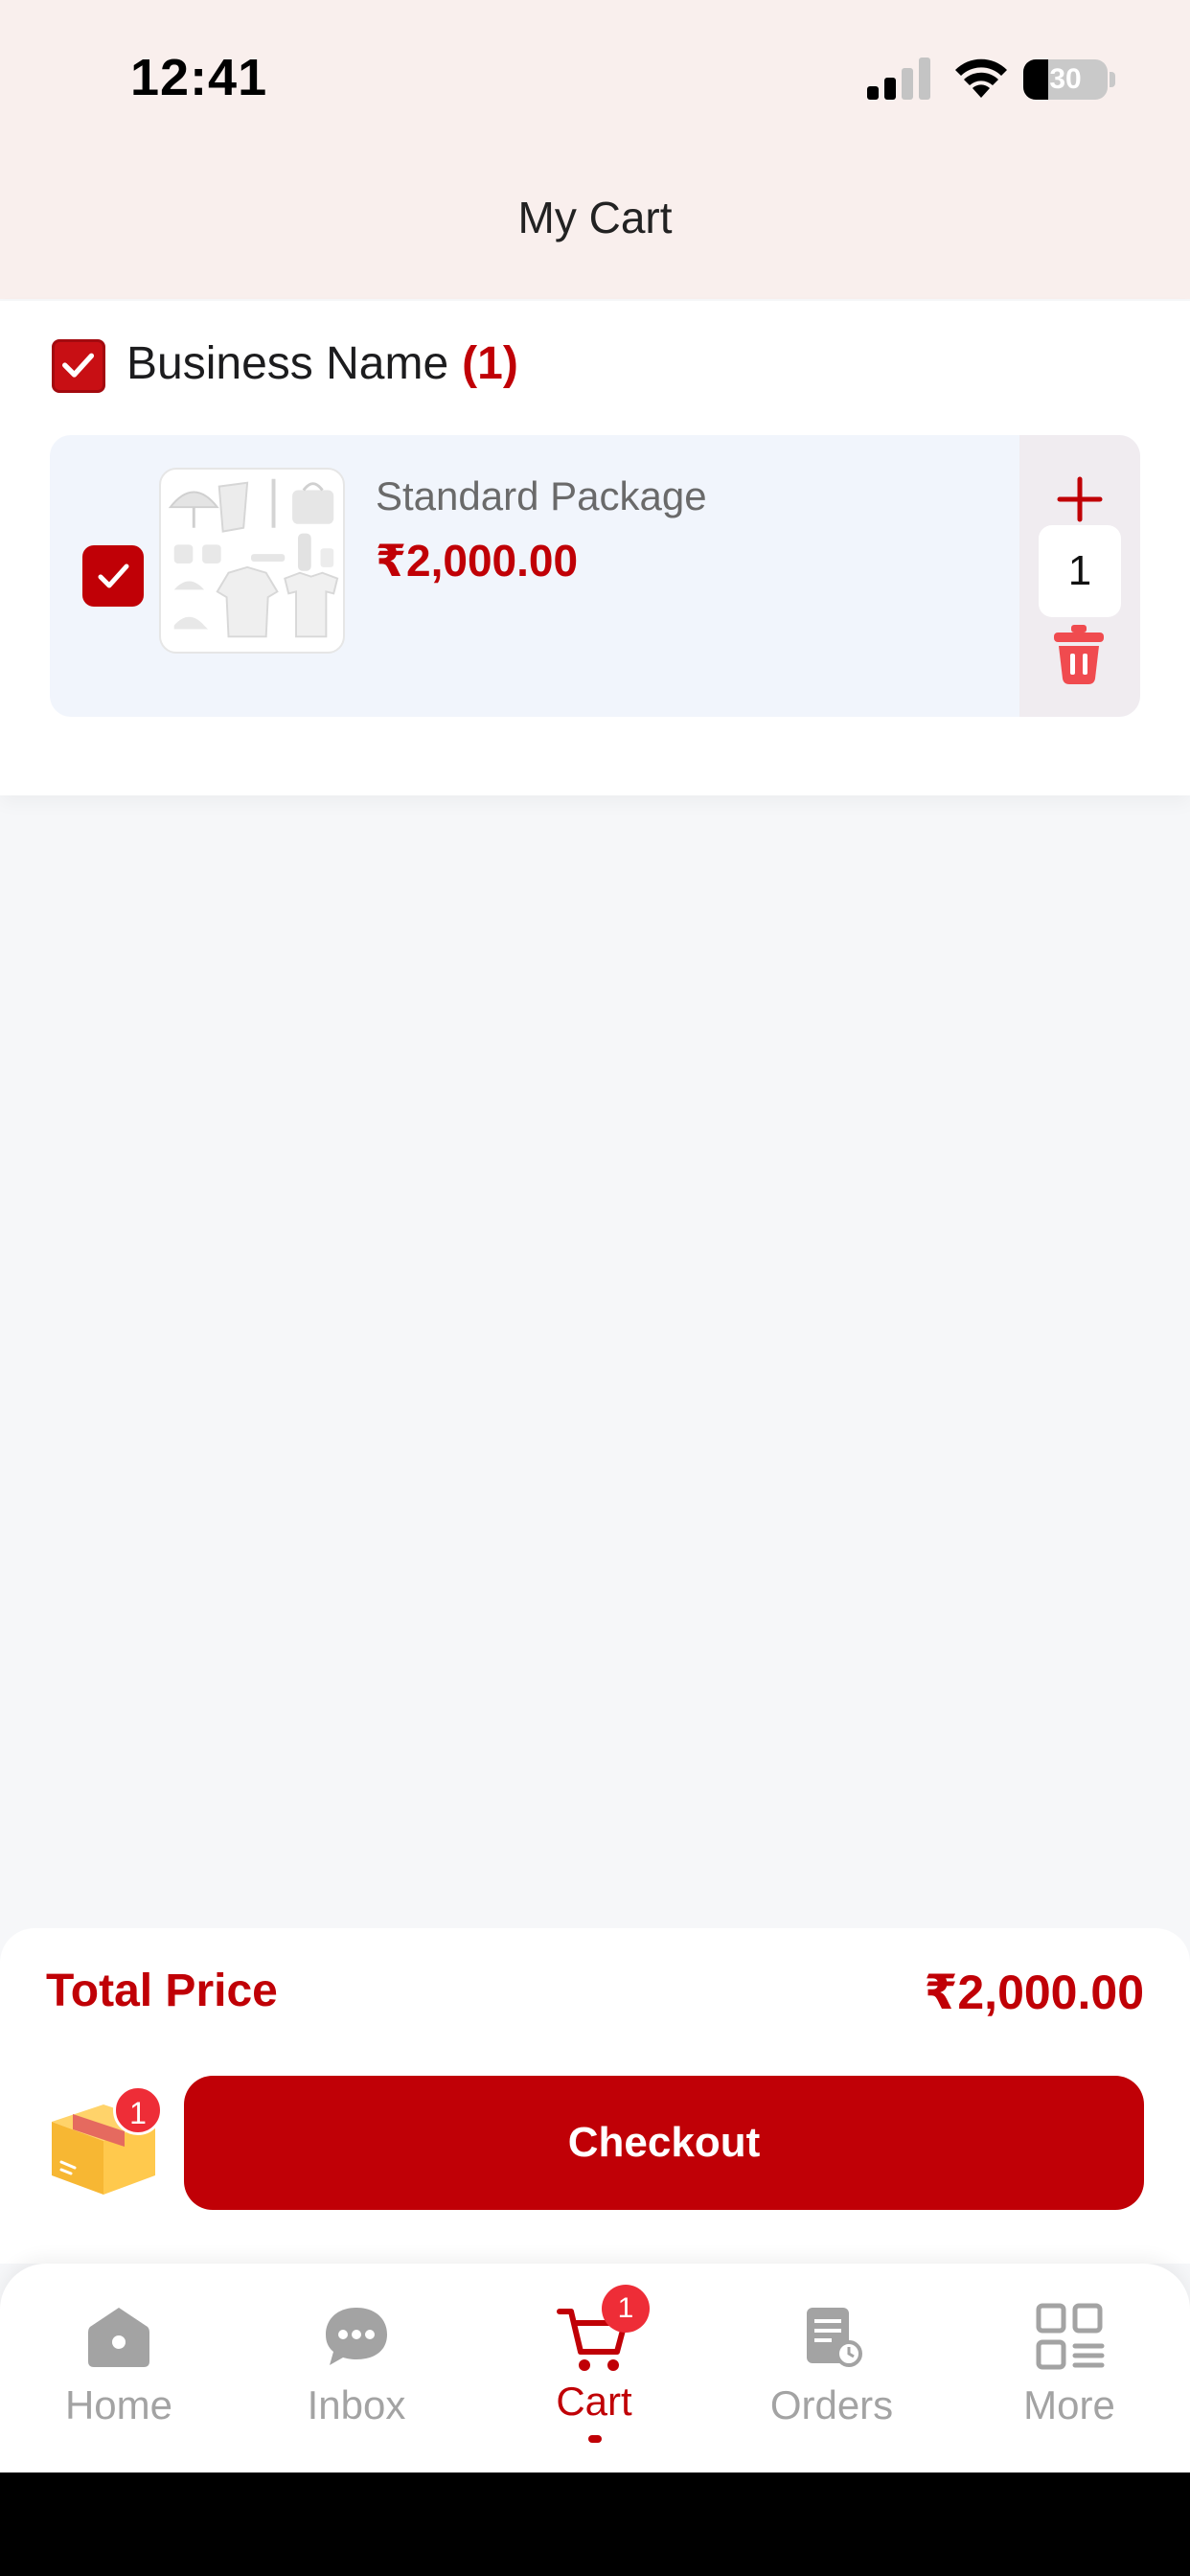  I want to click on trash-icon, so click(1079, 654).